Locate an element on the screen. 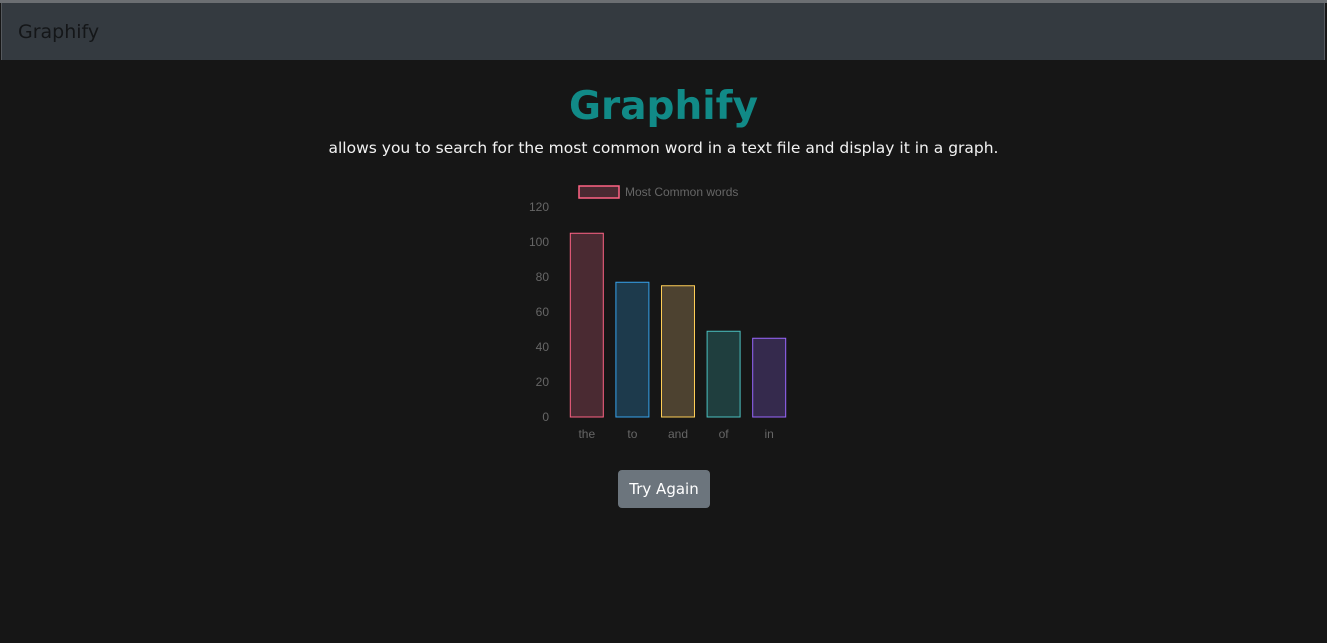 The image size is (1327, 643). bar-the is located at coordinates (586, 325).